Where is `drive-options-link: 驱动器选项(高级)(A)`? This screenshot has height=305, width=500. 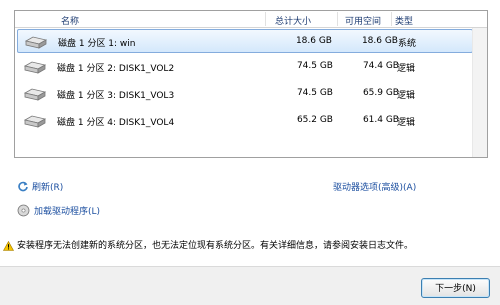
drive-options-link: 驱动器选项(高级)(A) is located at coordinates (374, 186).